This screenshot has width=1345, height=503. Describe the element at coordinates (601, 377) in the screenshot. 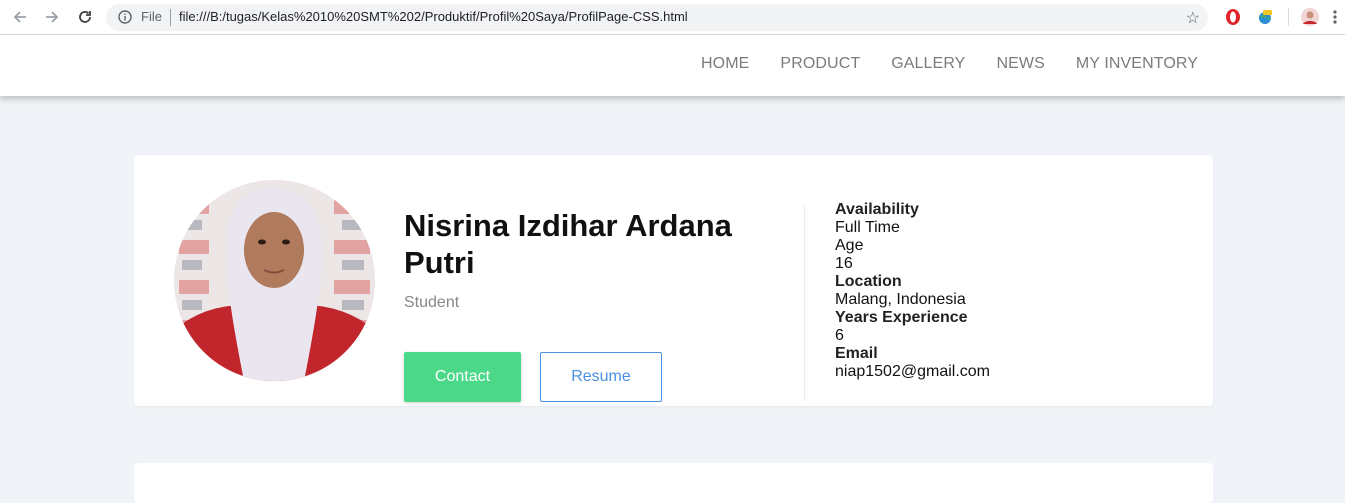

I see `resume-button: Resume` at that location.